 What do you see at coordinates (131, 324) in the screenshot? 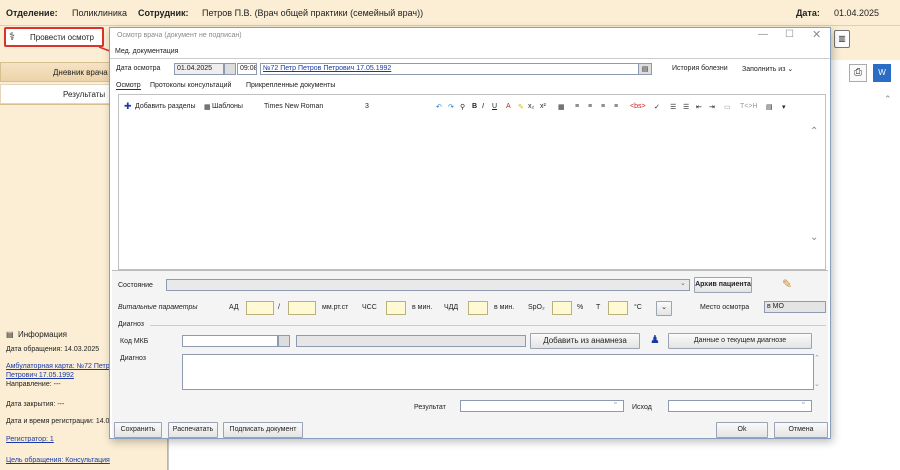
I see `diagnosis-group-label: Диагноз` at bounding box center [131, 324].